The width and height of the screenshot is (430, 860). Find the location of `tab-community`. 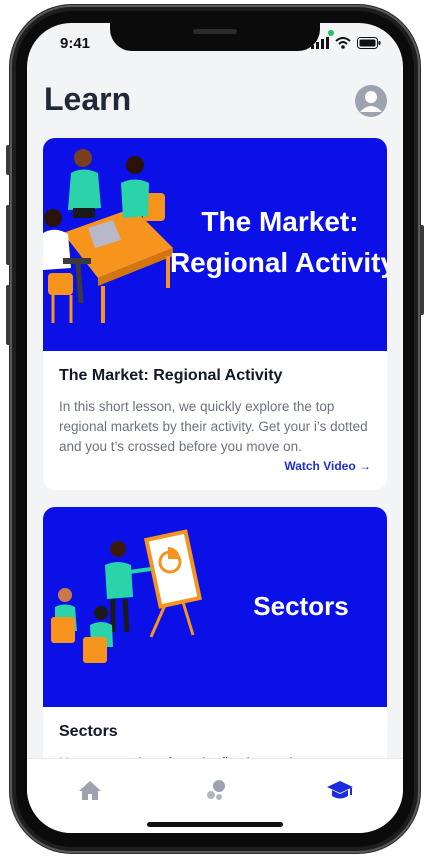

tab-community is located at coordinates (215, 790).